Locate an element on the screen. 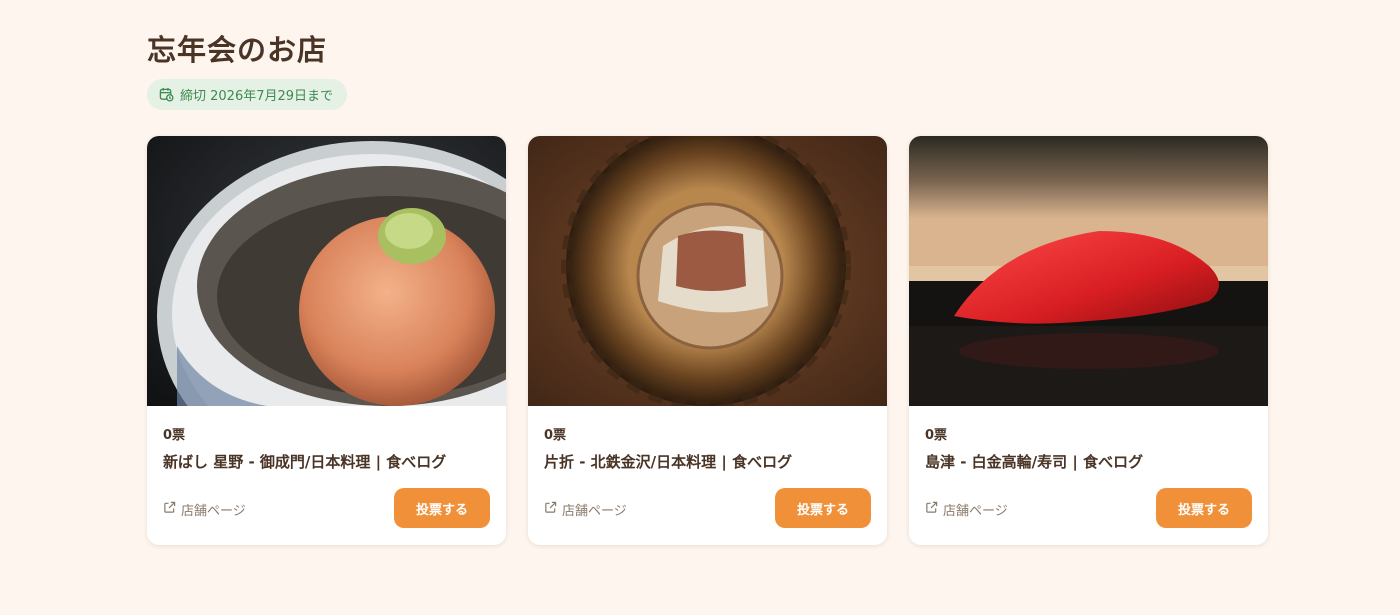 The height and width of the screenshot is (615, 1400). restaurant-name: 片折 - 北鉄金沢/日本料理 | 食べログ is located at coordinates (668, 462).